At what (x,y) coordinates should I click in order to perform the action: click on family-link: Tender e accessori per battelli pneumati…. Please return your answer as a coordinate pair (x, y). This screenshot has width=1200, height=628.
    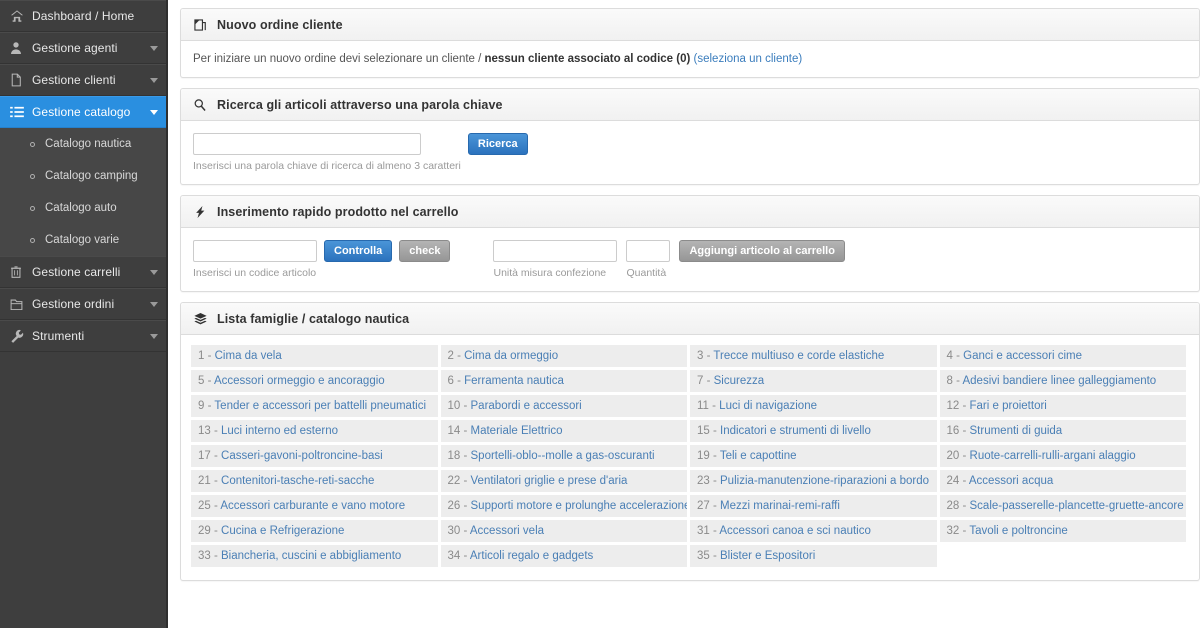
    Looking at the image, I should click on (320, 406).